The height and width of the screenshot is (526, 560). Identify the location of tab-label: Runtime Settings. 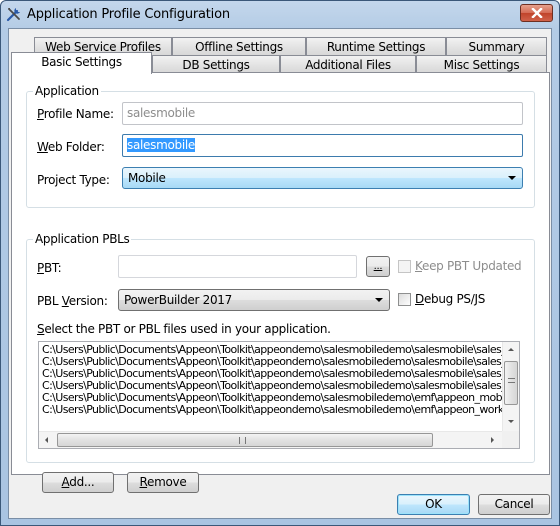
(376, 47).